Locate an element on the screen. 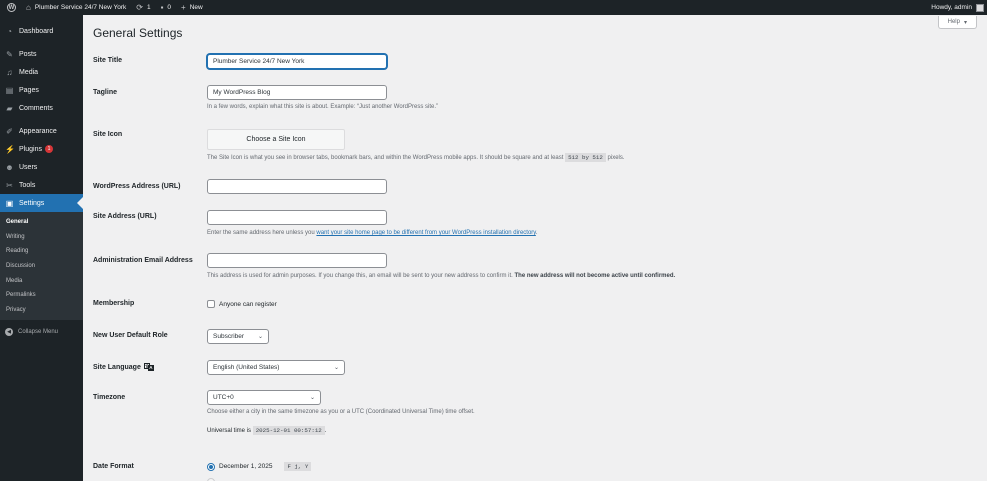  sidebar-item-label: Comments is located at coordinates (36, 108).